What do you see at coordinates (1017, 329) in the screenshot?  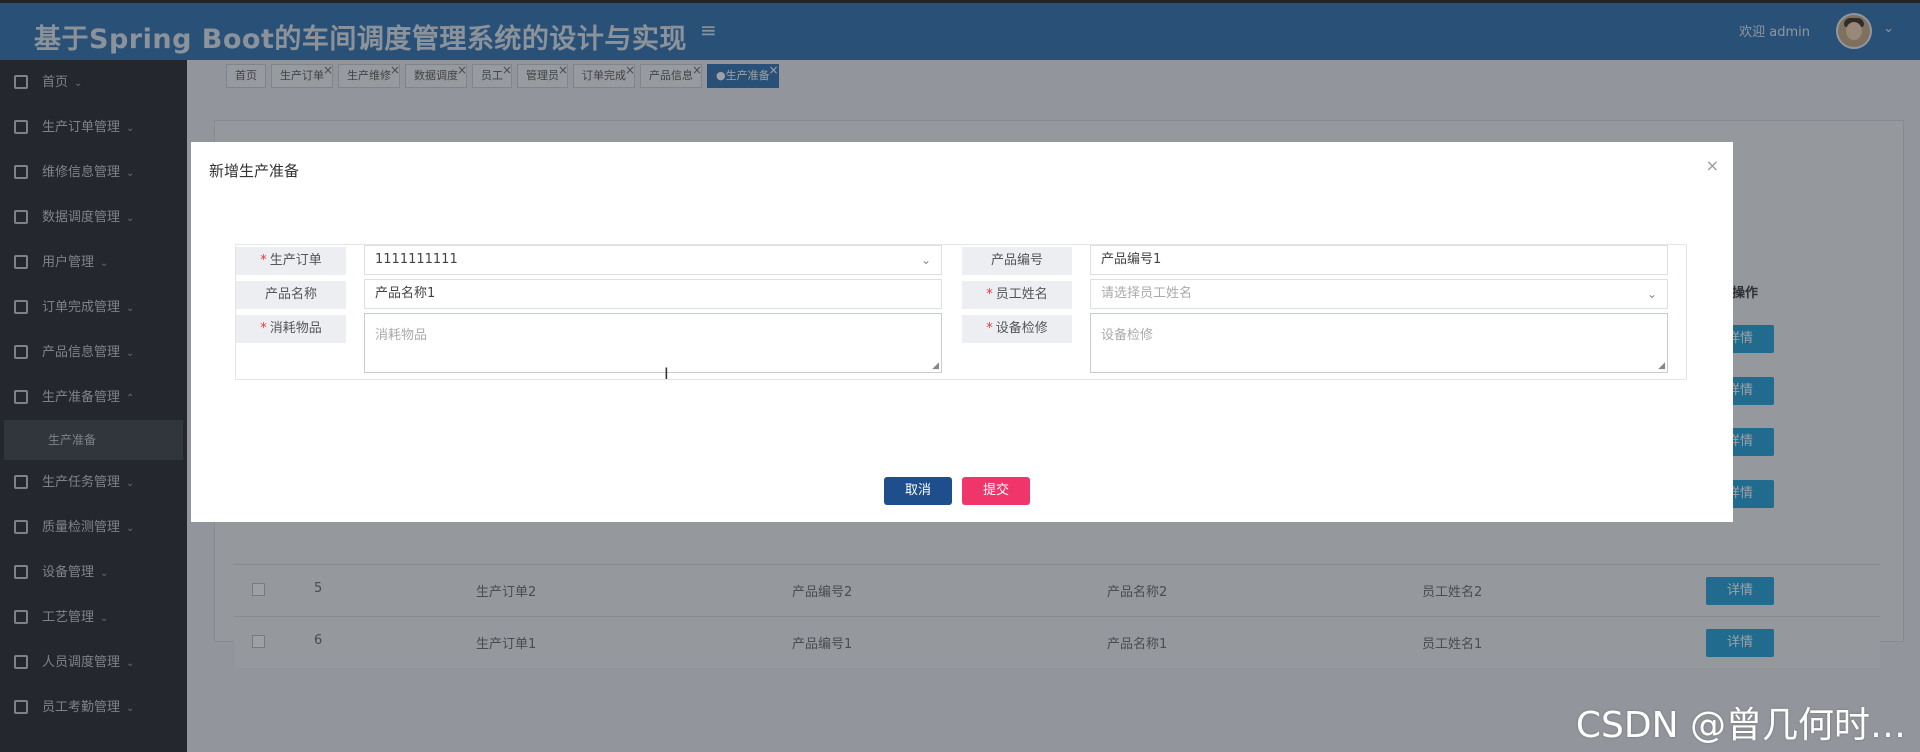 I see `repair-label: * 设备检修` at bounding box center [1017, 329].